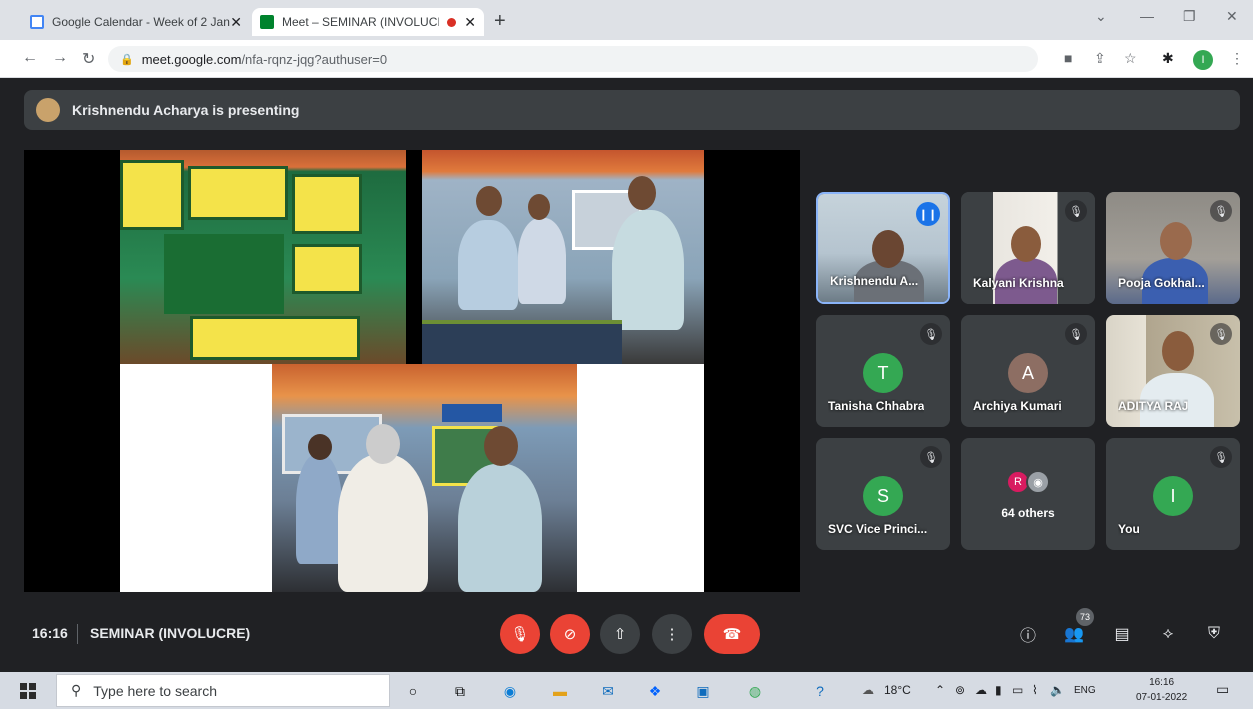 This screenshot has height=709, width=1253. Describe the element at coordinates (1168, 58) in the screenshot. I see `extensions-icon: ✱` at that location.